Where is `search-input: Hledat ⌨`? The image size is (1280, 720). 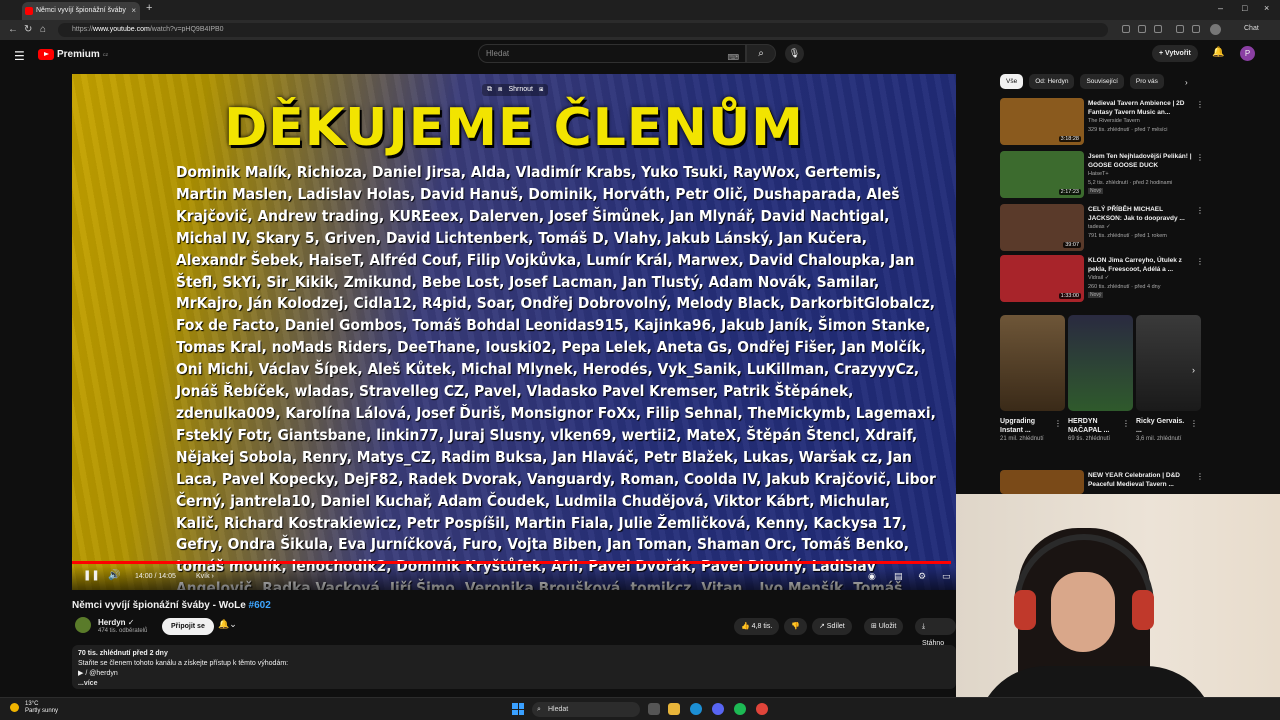
search-input: Hledat ⌨ is located at coordinates (612, 53).